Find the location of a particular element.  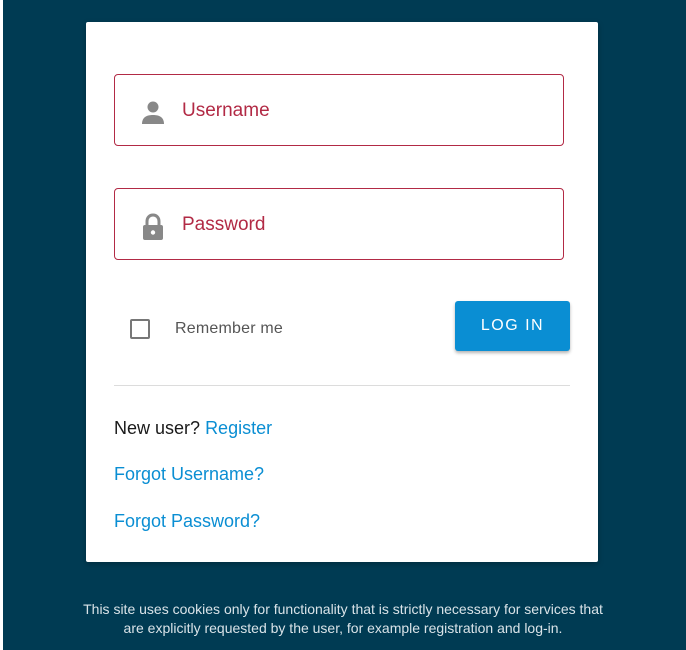

username-field: Username is located at coordinates (339, 110).